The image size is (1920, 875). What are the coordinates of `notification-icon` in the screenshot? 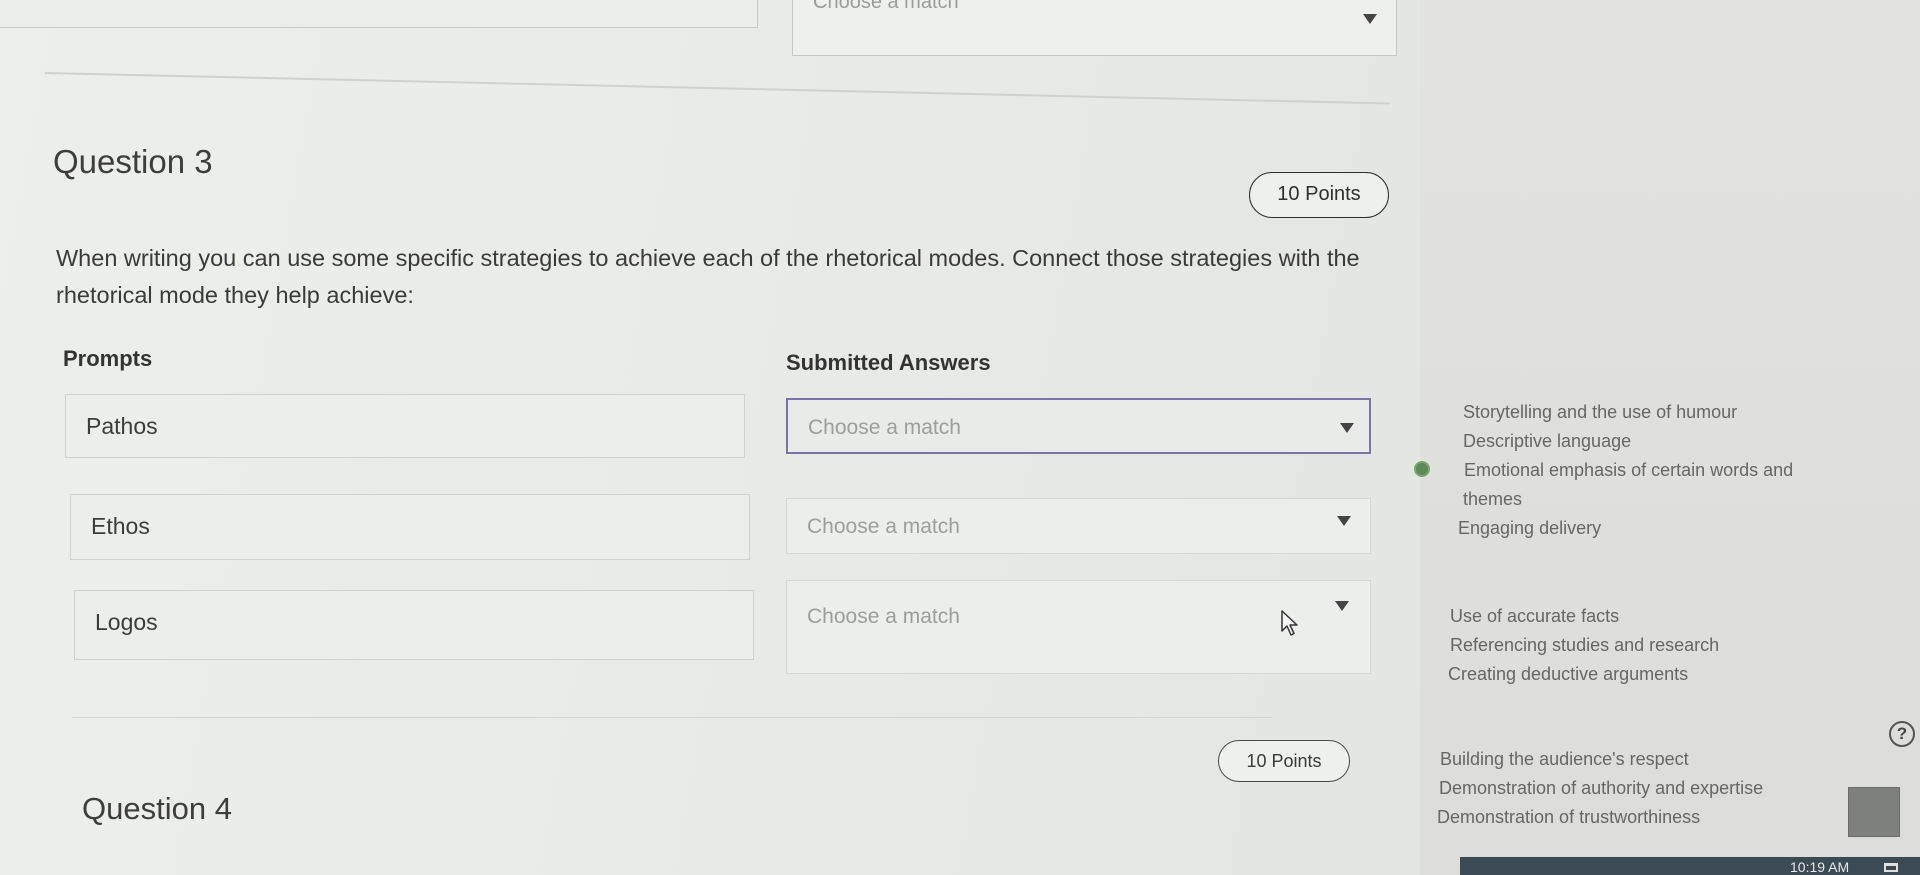 It's located at (1891, 867).